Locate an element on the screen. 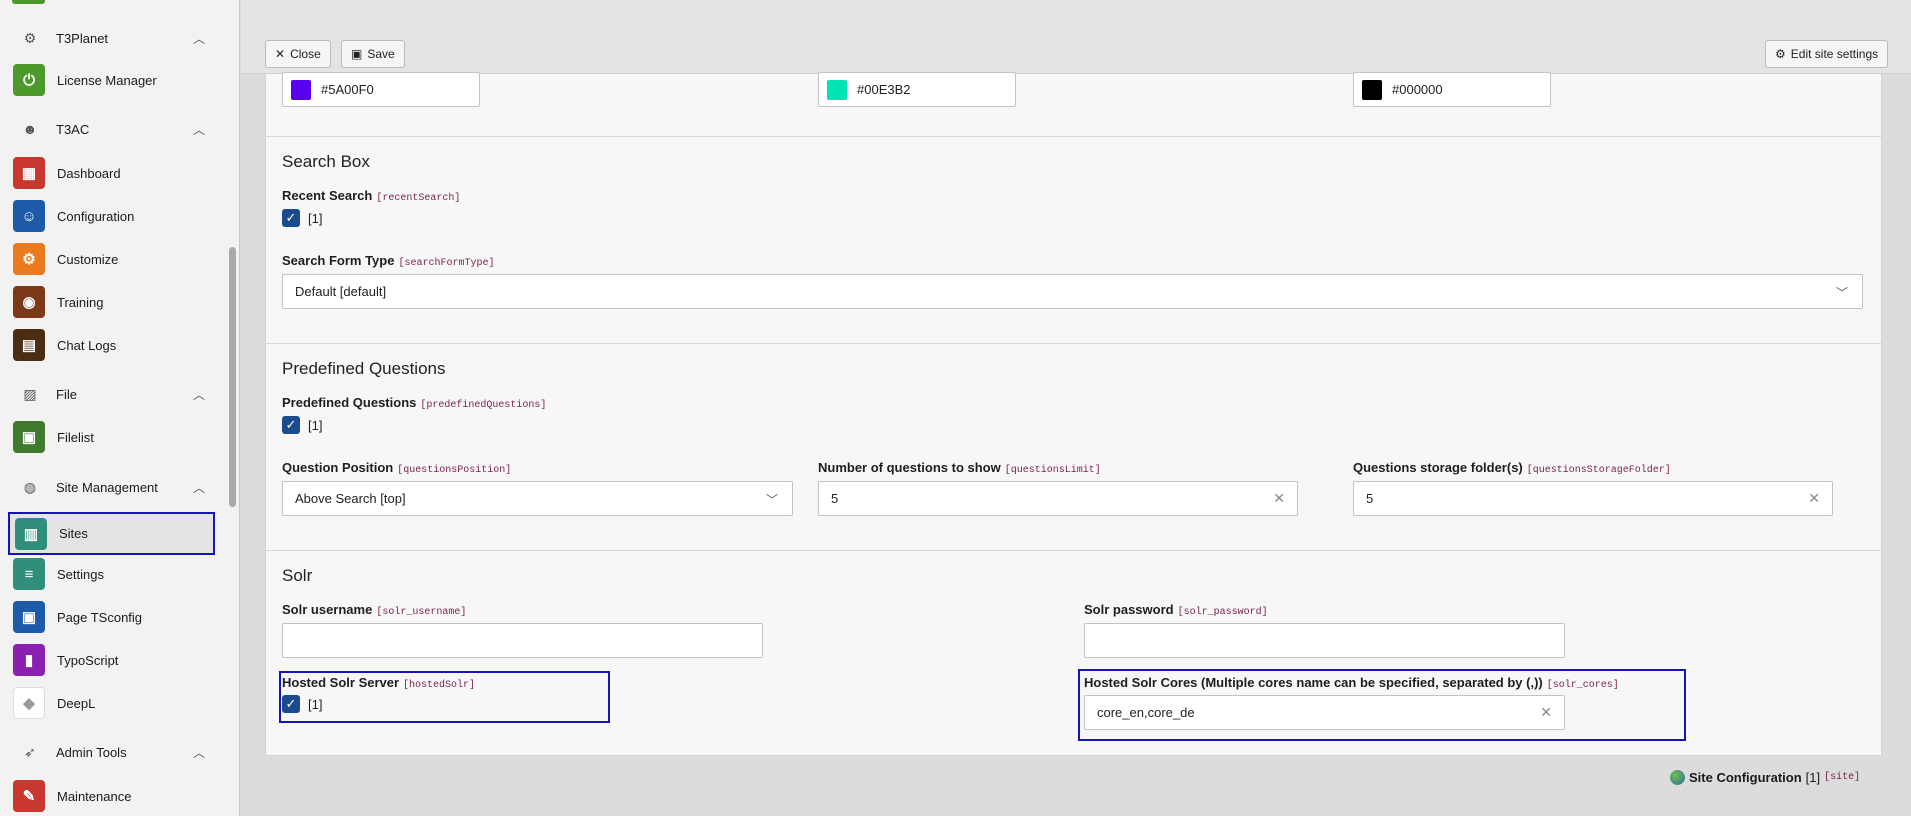  solr-password-label: Solr password [solr_password] is located at coordinates (1176, 610).